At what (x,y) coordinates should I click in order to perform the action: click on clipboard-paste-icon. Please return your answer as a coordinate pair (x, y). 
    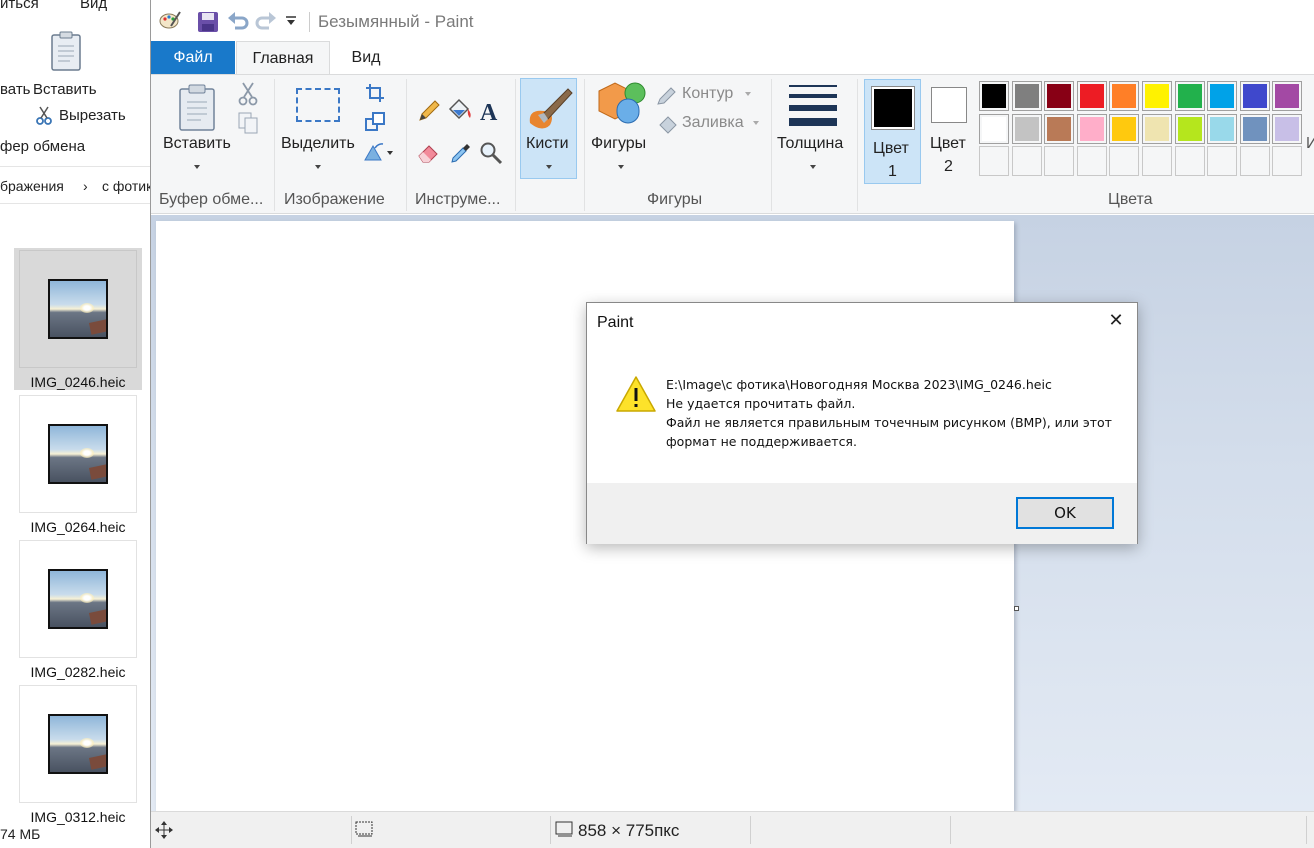
    Looking at the image, I should click on (66, 51).